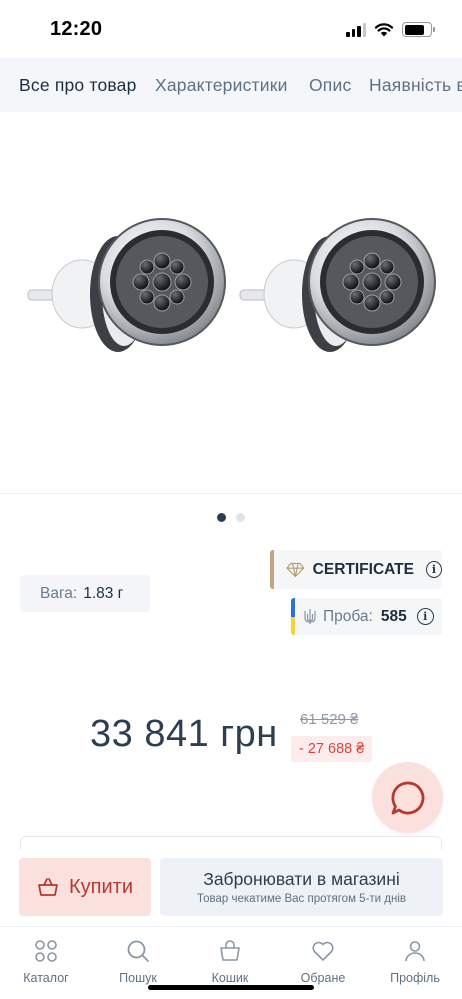 This screenshot has height=999, width=462. I want to click on reserve-label: Забронювати в магазині, so click(301, 879).